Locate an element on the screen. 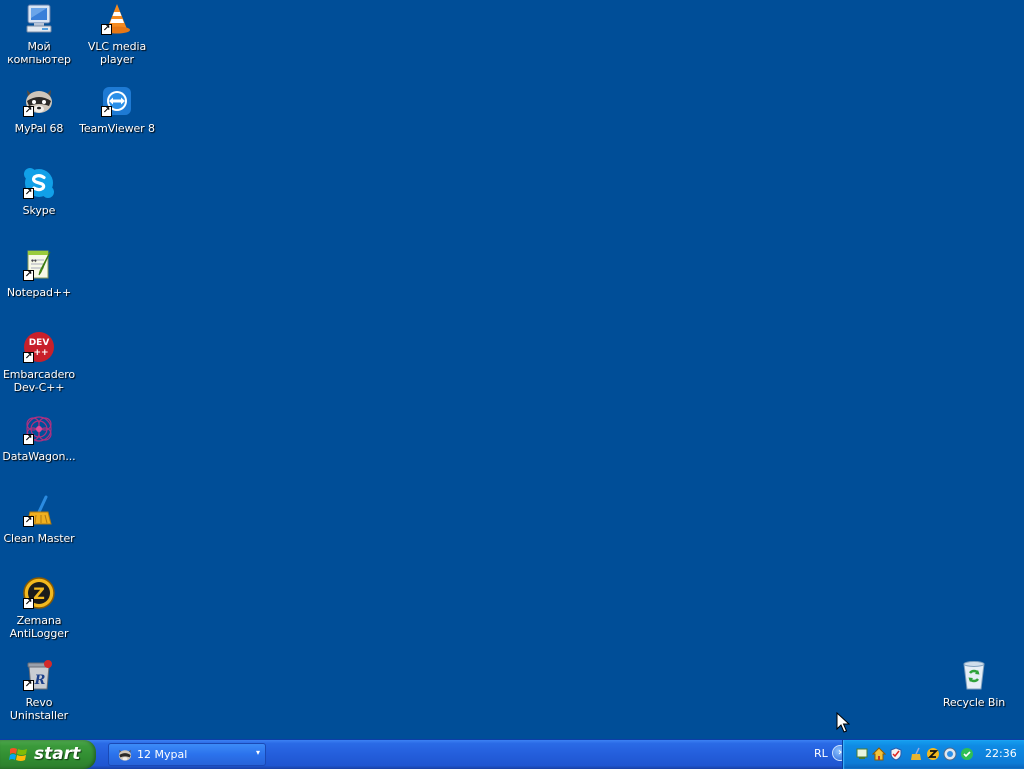 The image size is (1024, 769). desktop-icon-my-computer: Мой компьютер is located at coordinates (39, 39).